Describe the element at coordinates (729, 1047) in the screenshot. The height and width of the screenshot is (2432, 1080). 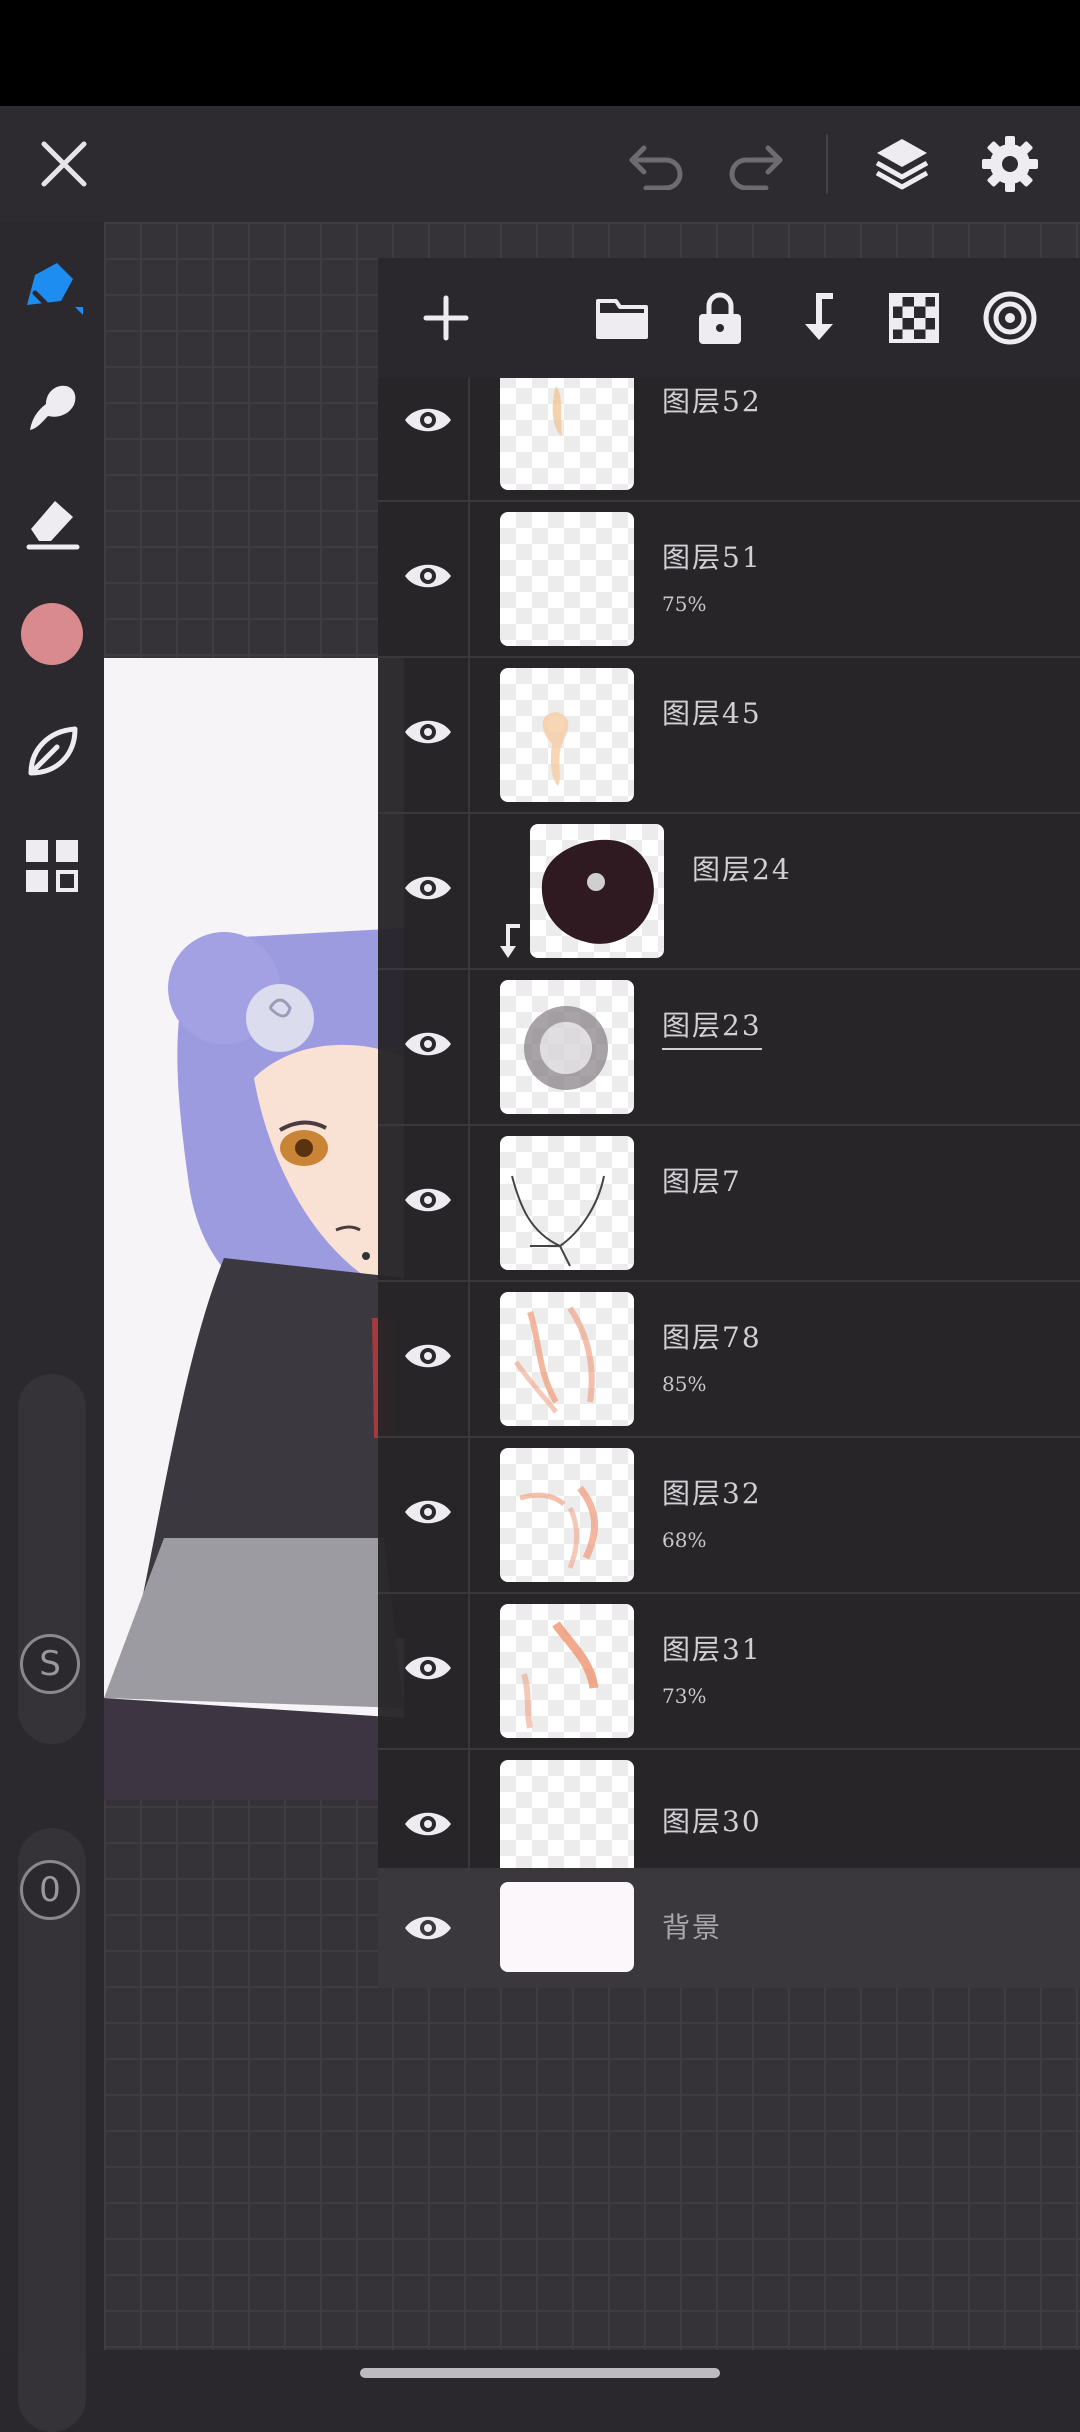
I see `layer-row: 图层23` at that location.